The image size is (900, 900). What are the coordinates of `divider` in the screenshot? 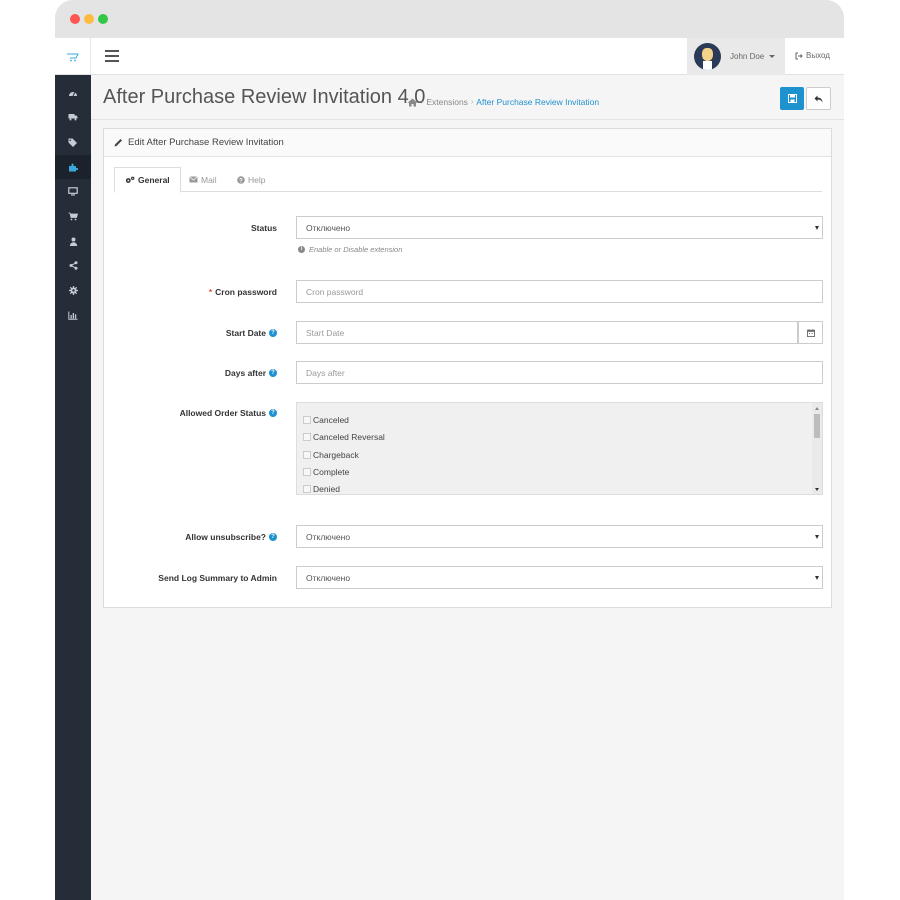 It's located at (467, 119).